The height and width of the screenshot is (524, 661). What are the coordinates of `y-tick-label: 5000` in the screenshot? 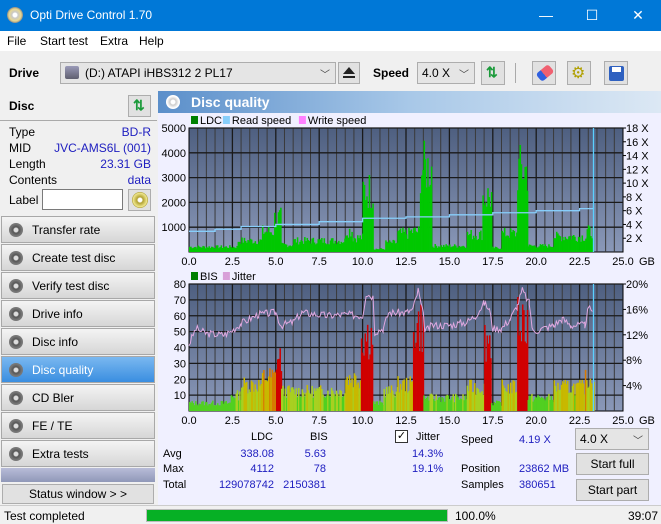 It's located at (174, 129).